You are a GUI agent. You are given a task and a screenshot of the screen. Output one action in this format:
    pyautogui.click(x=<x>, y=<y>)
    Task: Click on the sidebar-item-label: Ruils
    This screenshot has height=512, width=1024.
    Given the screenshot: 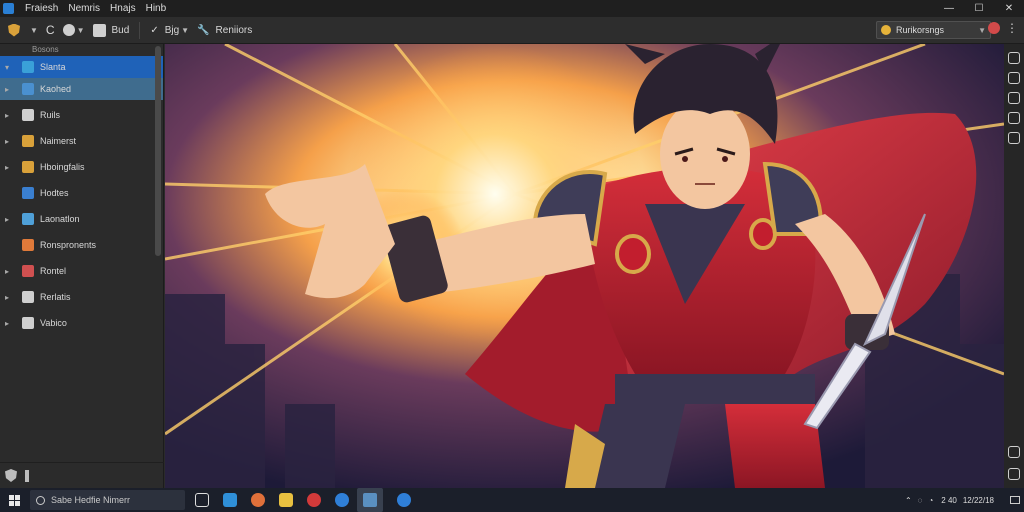 What is the action you would take?
    pyautogui.click(x=50, y=115)
    